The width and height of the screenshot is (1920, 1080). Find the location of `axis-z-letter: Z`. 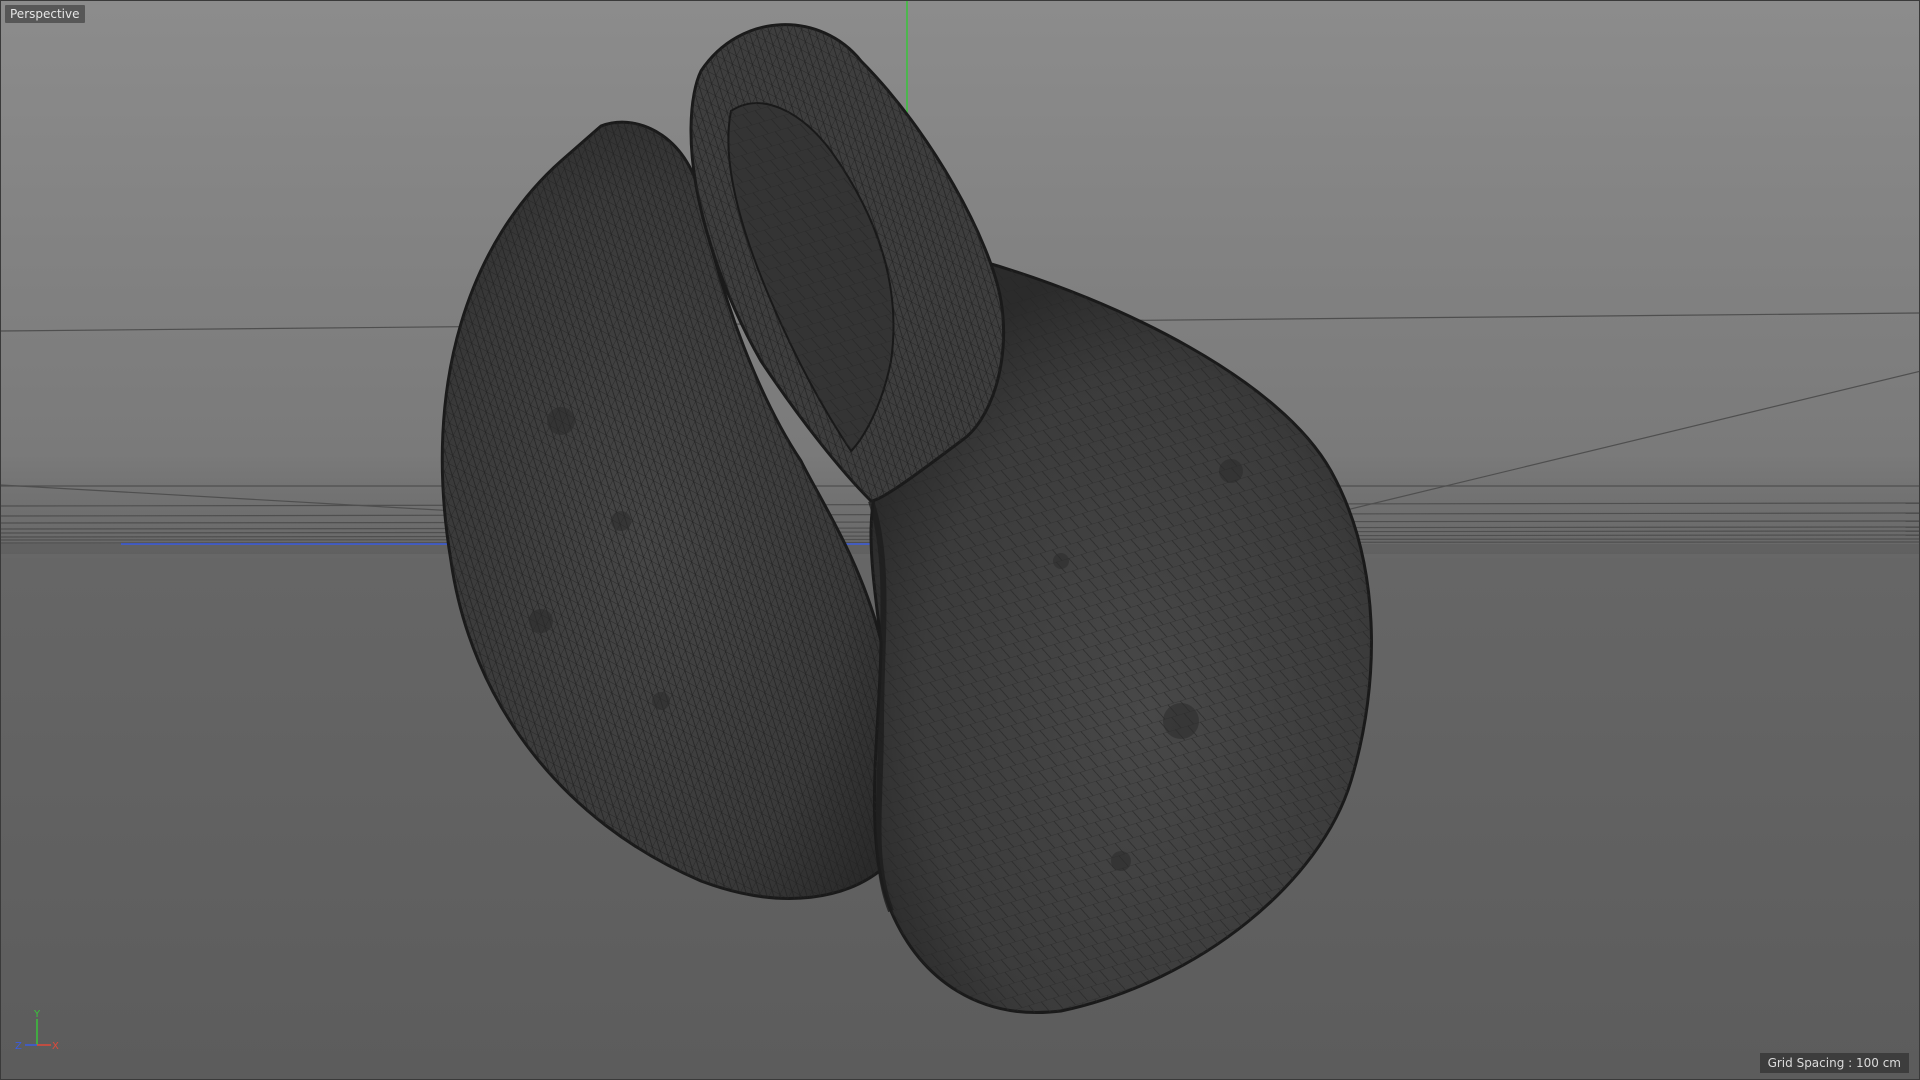

axis-z-letter: Z is located at coordinates (18, 1046).